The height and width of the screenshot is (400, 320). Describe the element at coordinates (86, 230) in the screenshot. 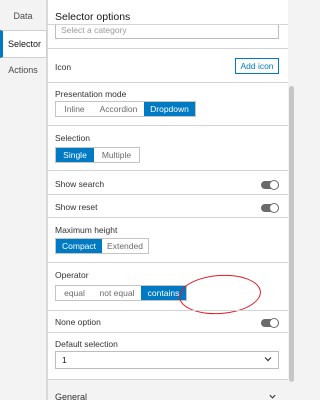

I see `maximum-height-label: Maximum height` at that location.